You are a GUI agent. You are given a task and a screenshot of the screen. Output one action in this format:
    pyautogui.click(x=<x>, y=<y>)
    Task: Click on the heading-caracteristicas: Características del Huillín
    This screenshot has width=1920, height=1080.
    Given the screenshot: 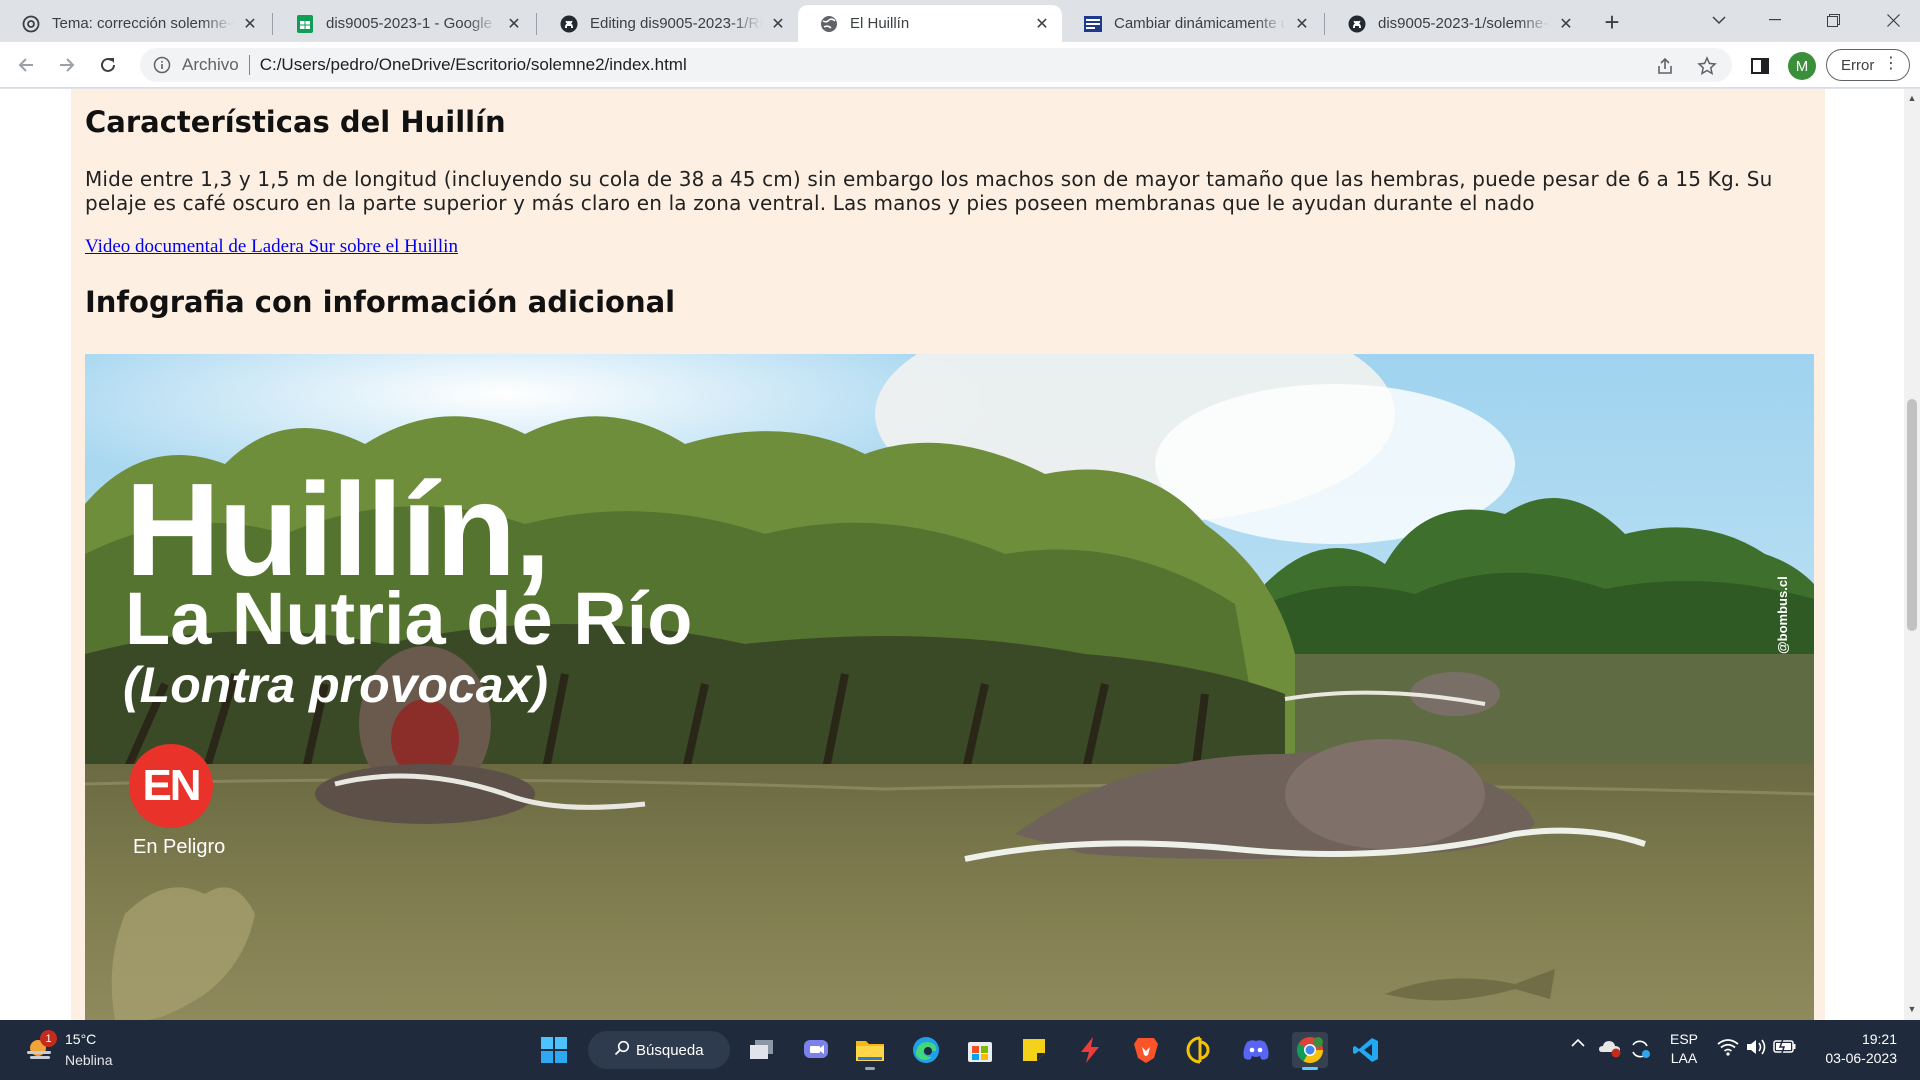 What is the action you would take?
    pyautogui.click(x=295, y=122)
    